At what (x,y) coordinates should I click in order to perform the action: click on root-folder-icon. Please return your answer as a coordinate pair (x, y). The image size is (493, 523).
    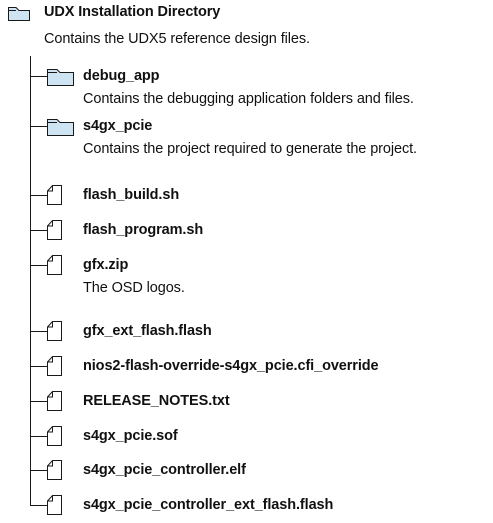
    Looking at the image, I should click on (19, 16).